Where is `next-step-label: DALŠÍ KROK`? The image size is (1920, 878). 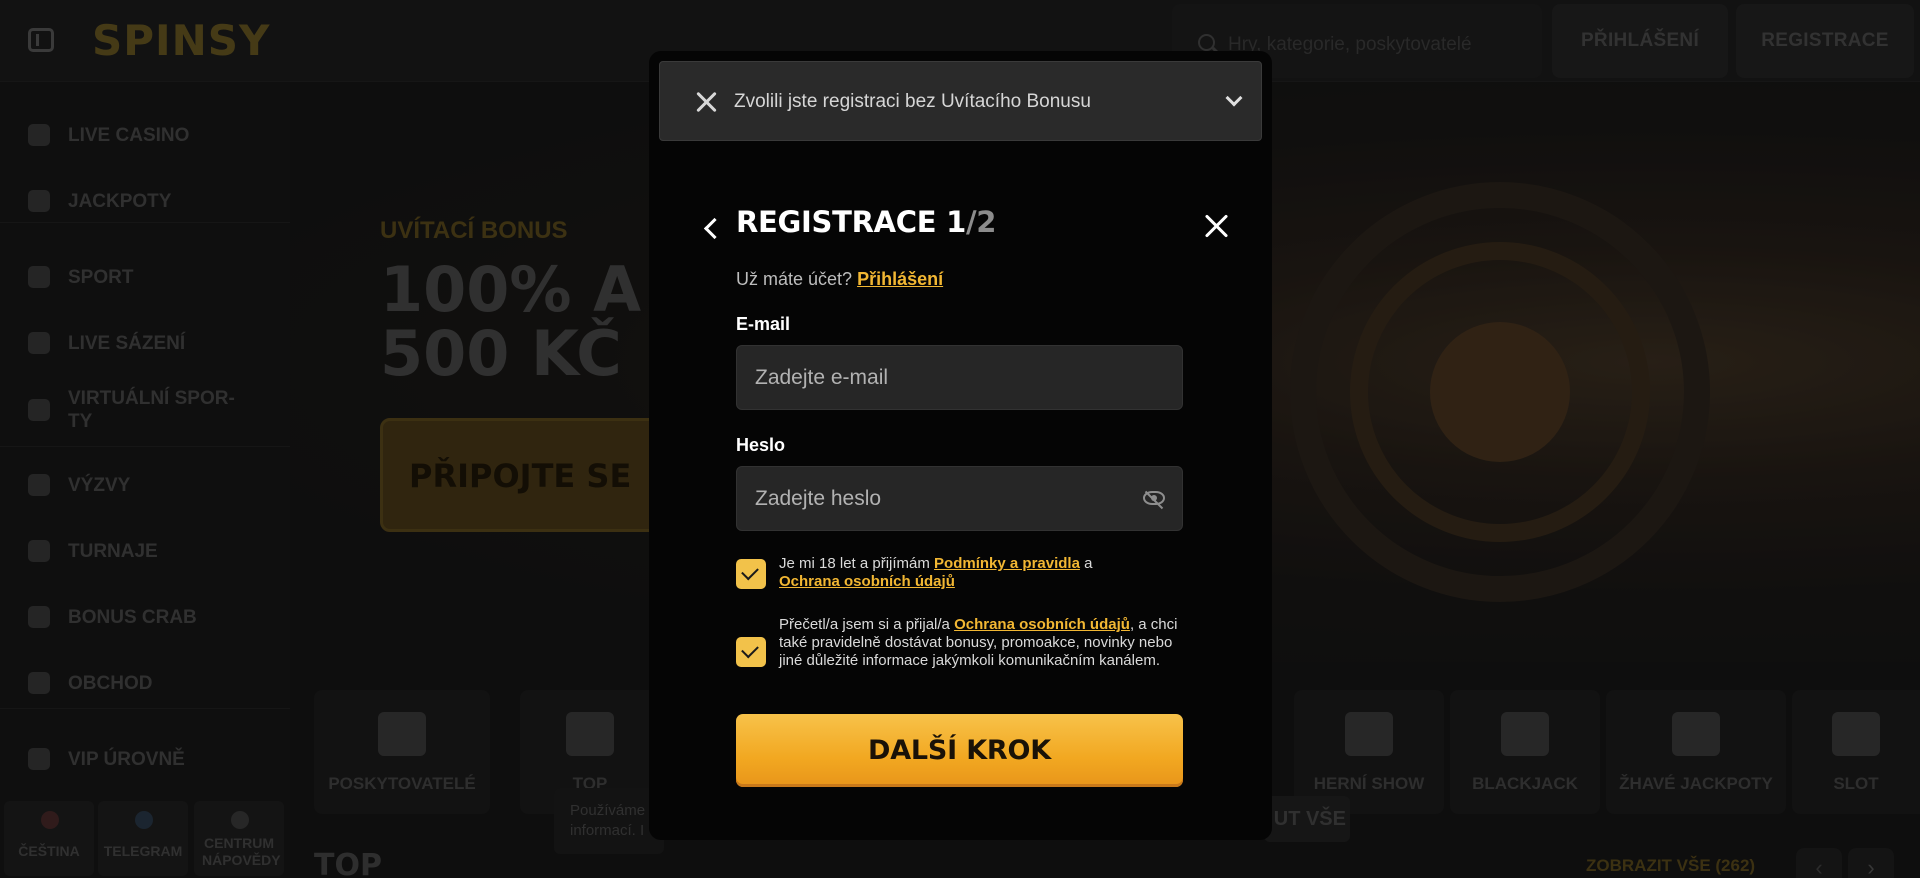 next-step-label: DALŠÍ KROK is located at coordinates (959, 750).